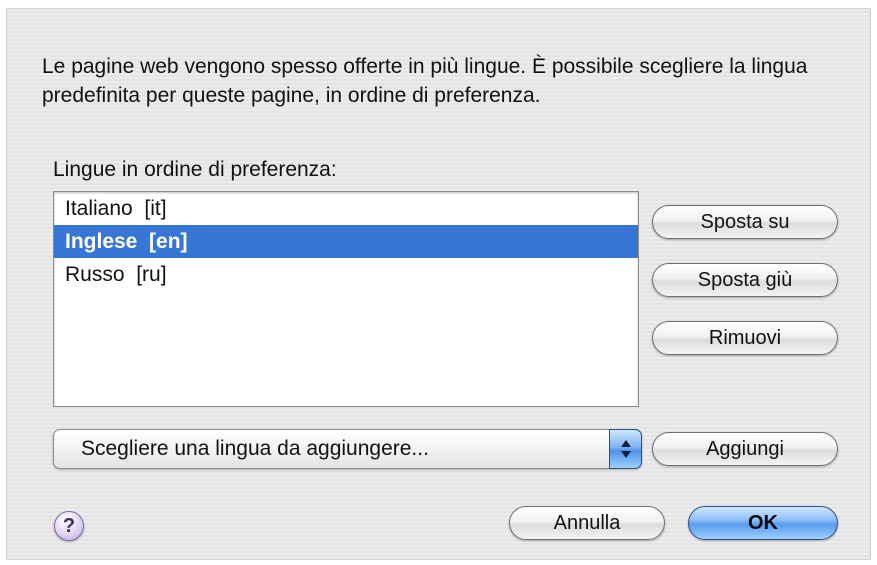  Describe the element at coordinates (745, 280) in the screenshot. I see `move-down-button: Sposta giù` at that location.